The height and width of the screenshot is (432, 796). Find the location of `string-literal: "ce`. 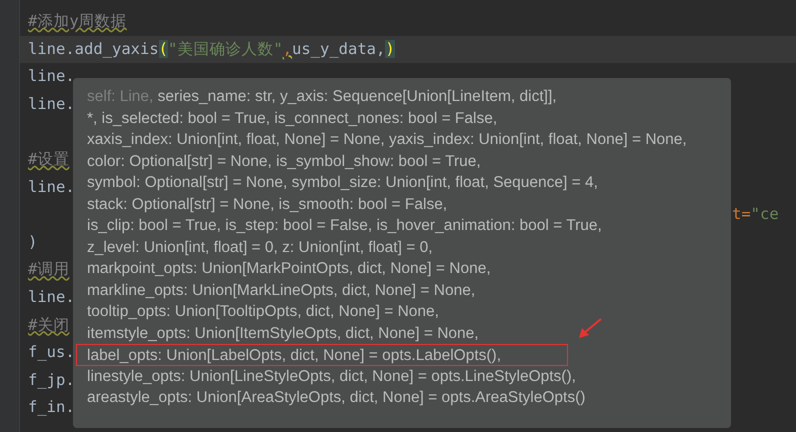

string-literal: "ce is located at coordinates (764, 214).